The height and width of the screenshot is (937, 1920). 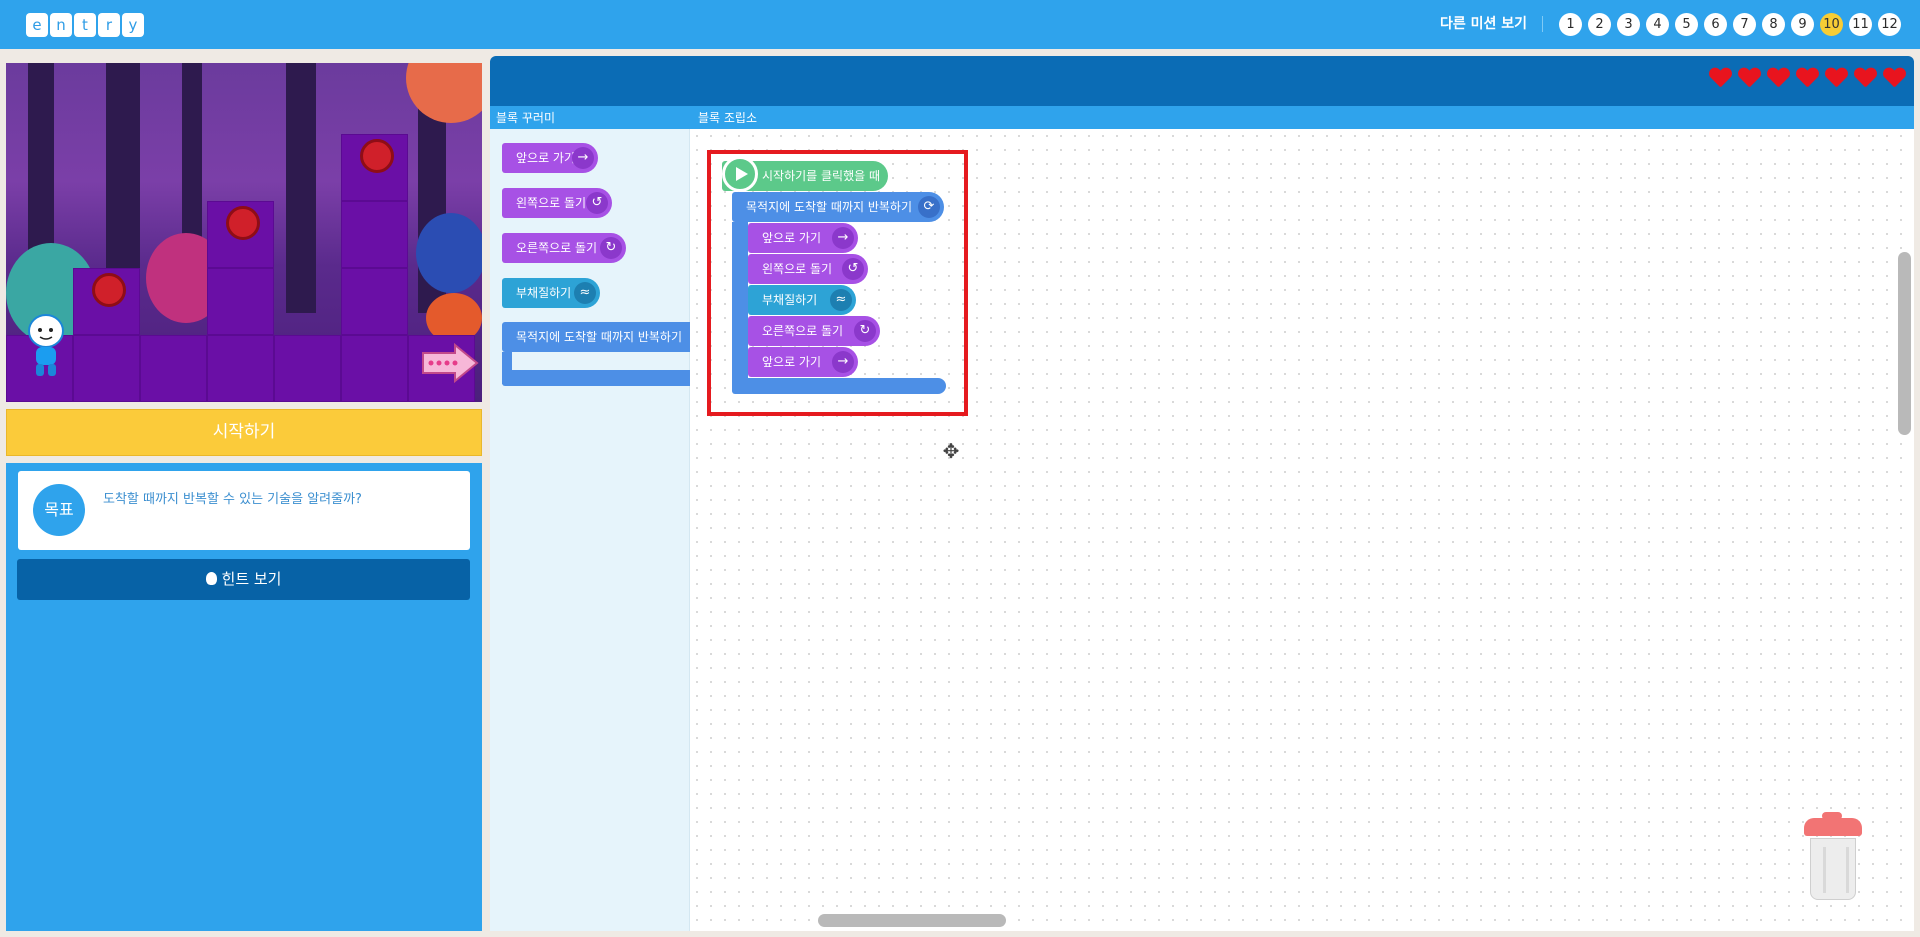 What do you see at coordinates (244, 510) in the screenshot?
I see `goal-card: 목표 도착할 때까지 반복할 수 있는 기술을 알려줄까?` at bounding box center [244, 510].